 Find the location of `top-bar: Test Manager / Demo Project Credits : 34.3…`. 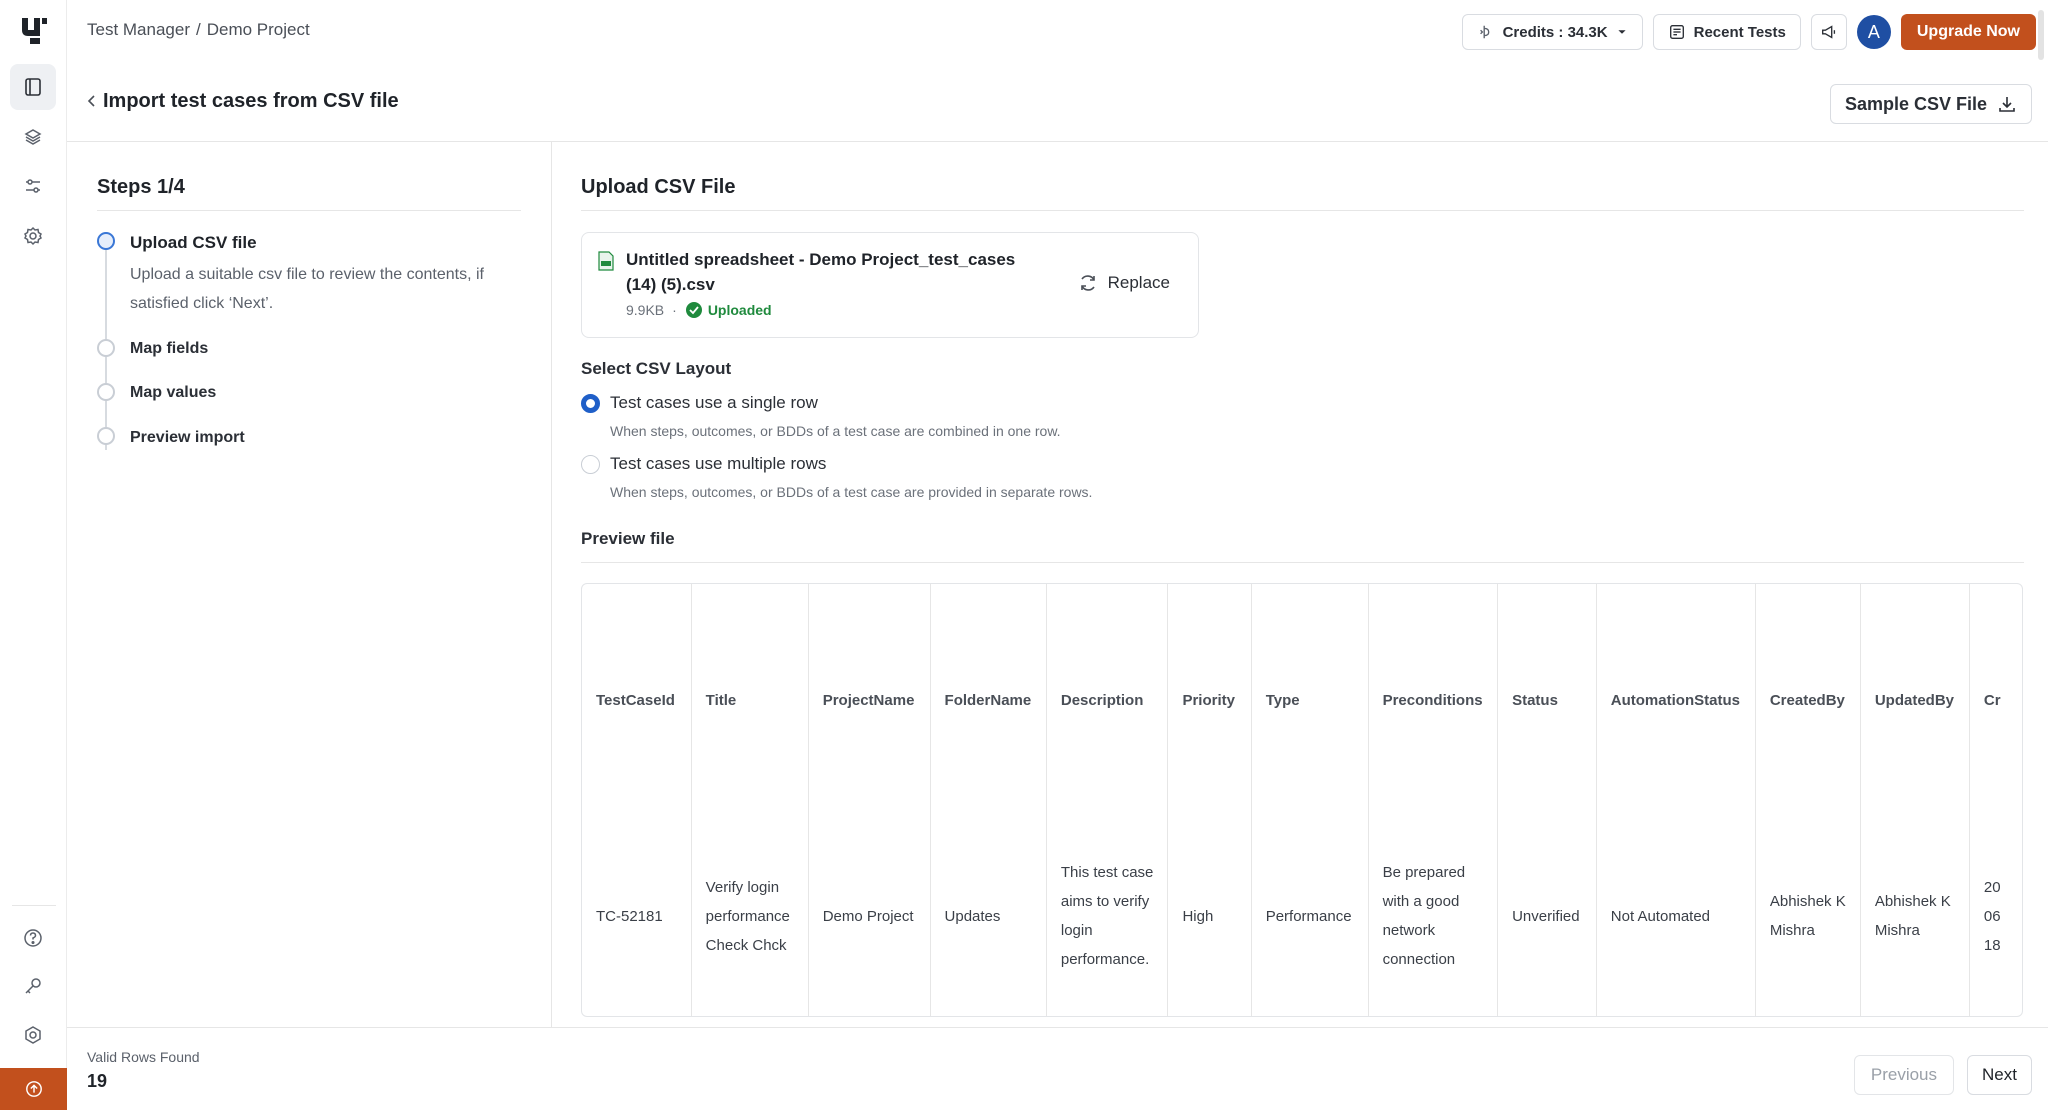

top-bar: Test Manager / Demo Project Credits : 34.3… is located at coordinates (1057, 32).